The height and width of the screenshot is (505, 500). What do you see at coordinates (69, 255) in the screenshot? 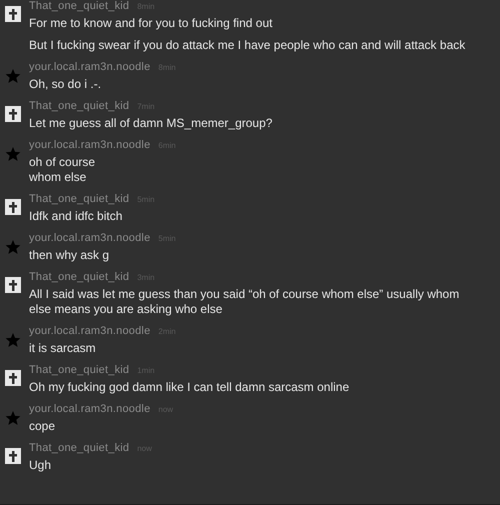
I see `message-text: then why ask g` at bounding box center [69, 255].